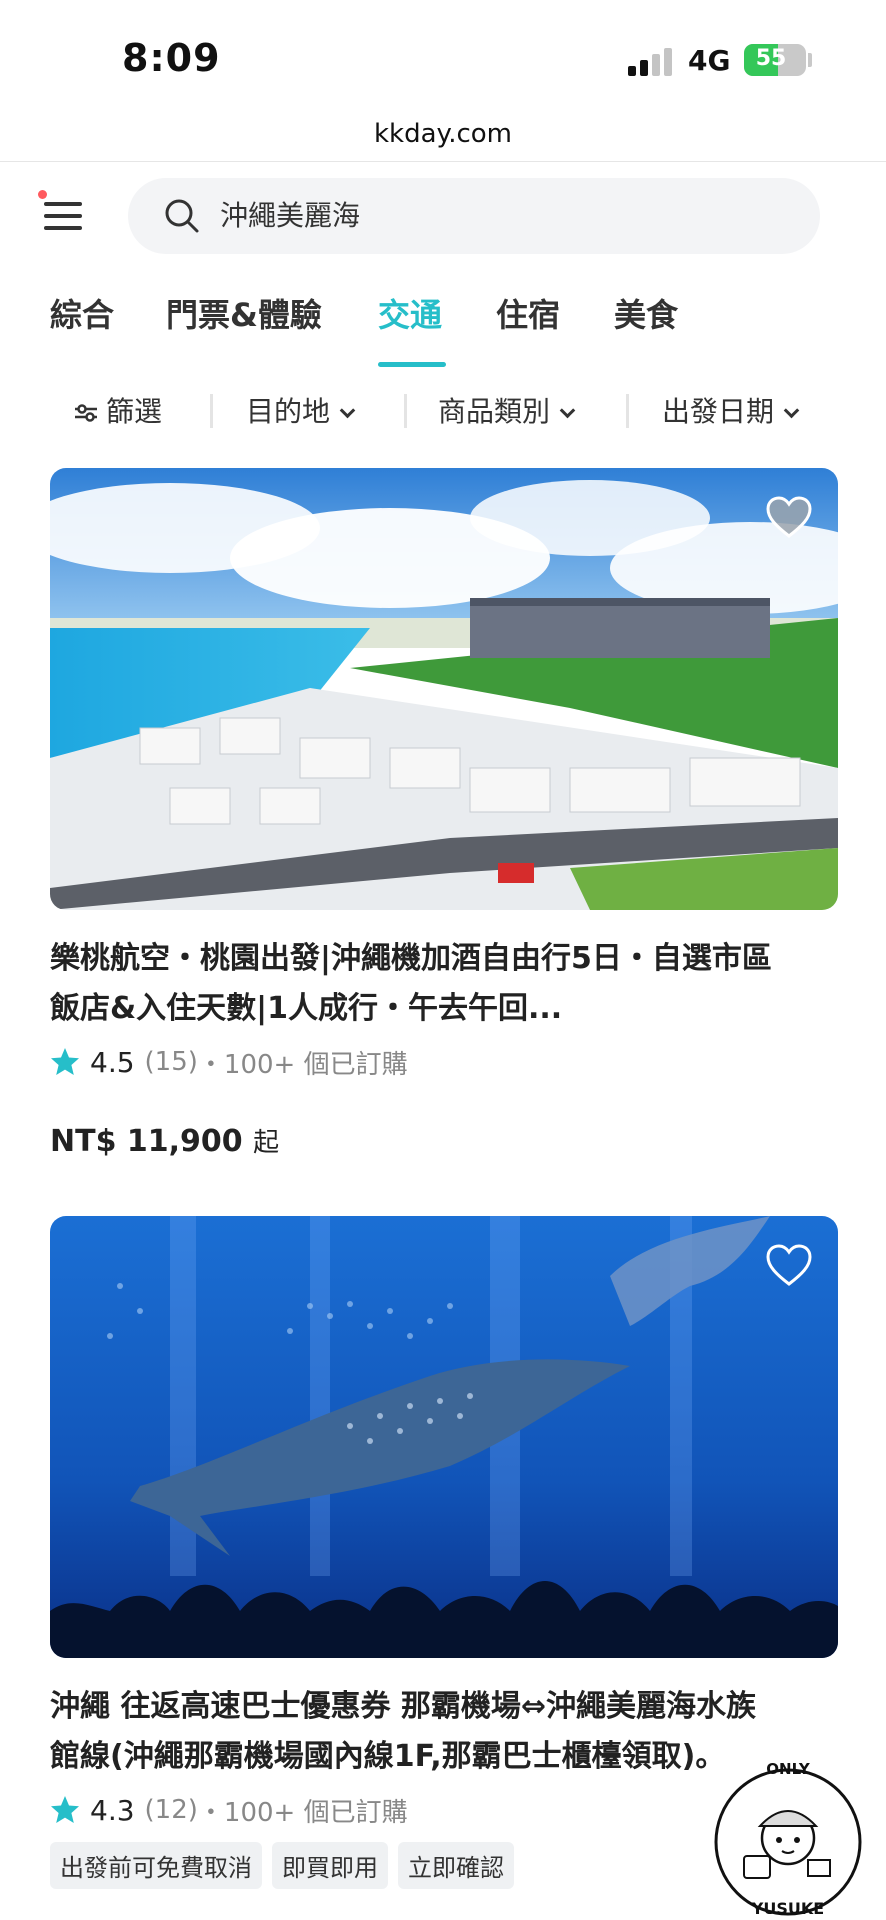  What do you see at coordinates (788, 1839) in the screenshot?
I see `watermark-logo: ONLY YUSUKE` at bounding box center [788, 1839].